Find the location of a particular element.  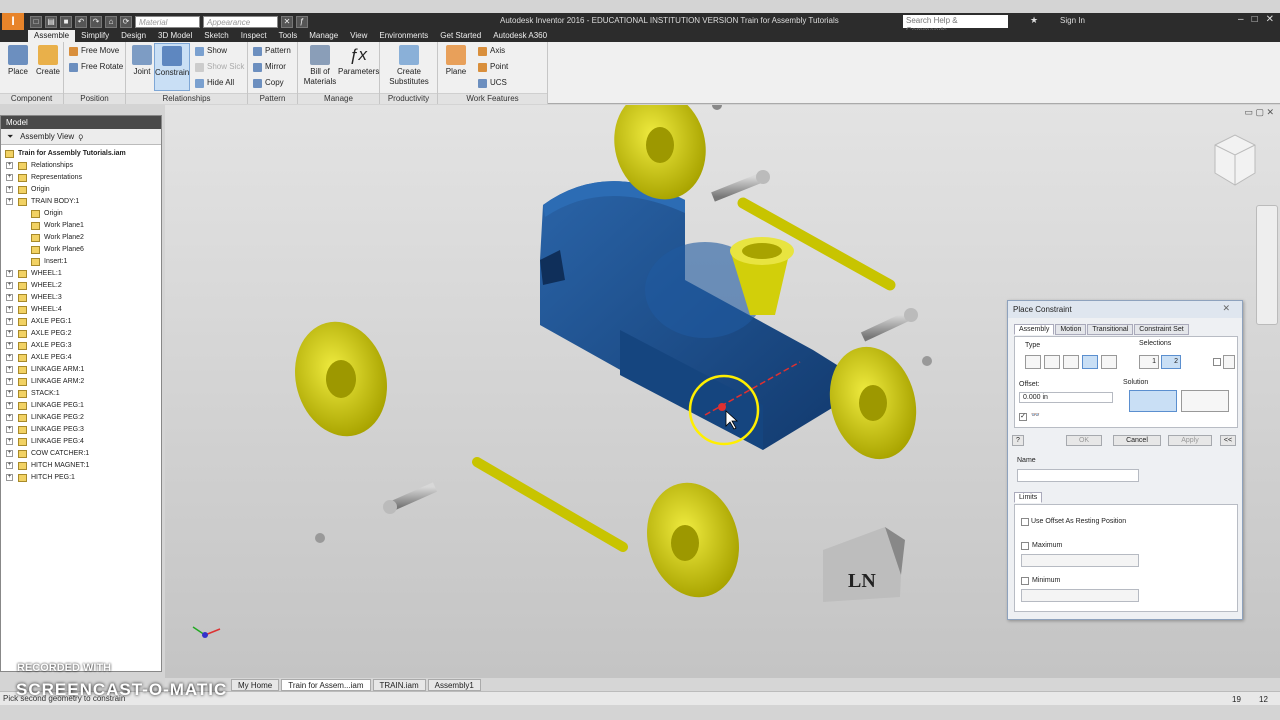

tab-tools: Tools is located at coordinates (288, 36).